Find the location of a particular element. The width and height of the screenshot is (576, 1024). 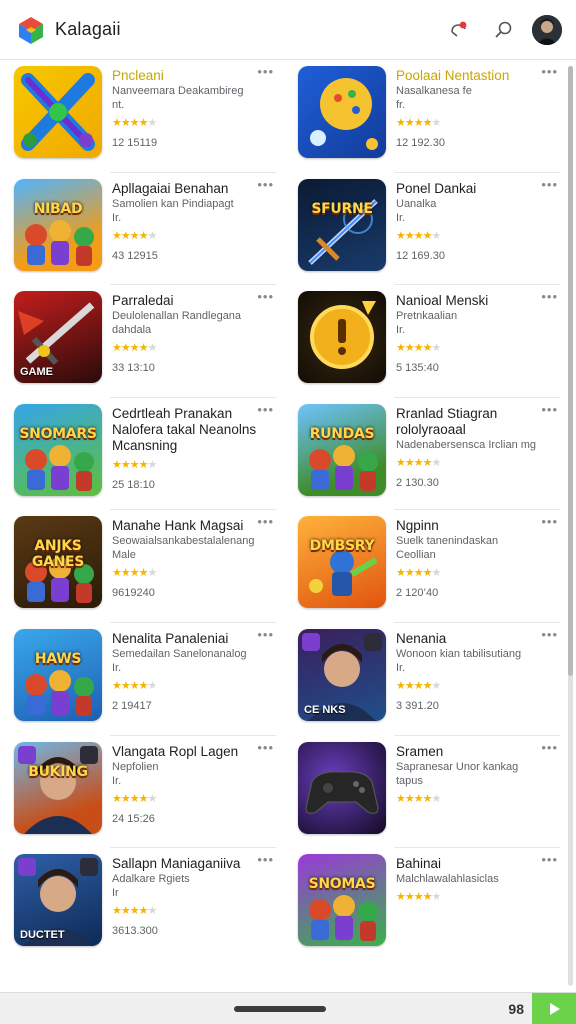

app-title: Ponel Dankai is located at coordinates (471, 189).